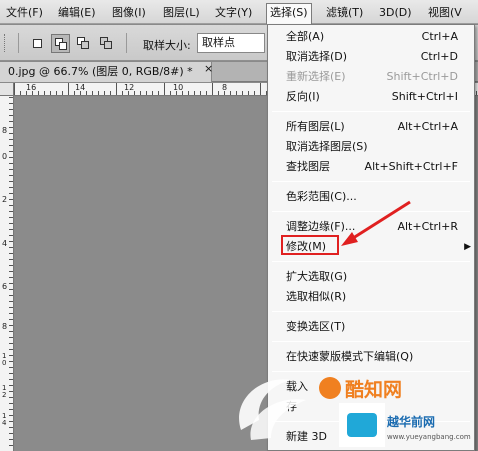 The height and width of the screenshot is (451, 478). Describe the element at coordinates (272, 409) in the screenshot. I see `swirl-logo-icon` at that location.